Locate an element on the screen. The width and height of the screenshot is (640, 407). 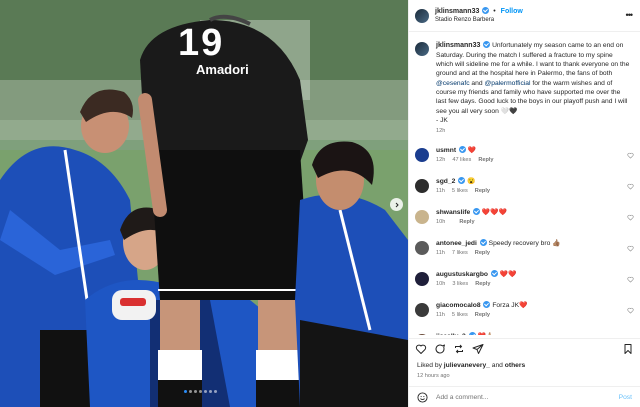
liked-by-user: julievanevery_ is located at coordinates (467, 365).